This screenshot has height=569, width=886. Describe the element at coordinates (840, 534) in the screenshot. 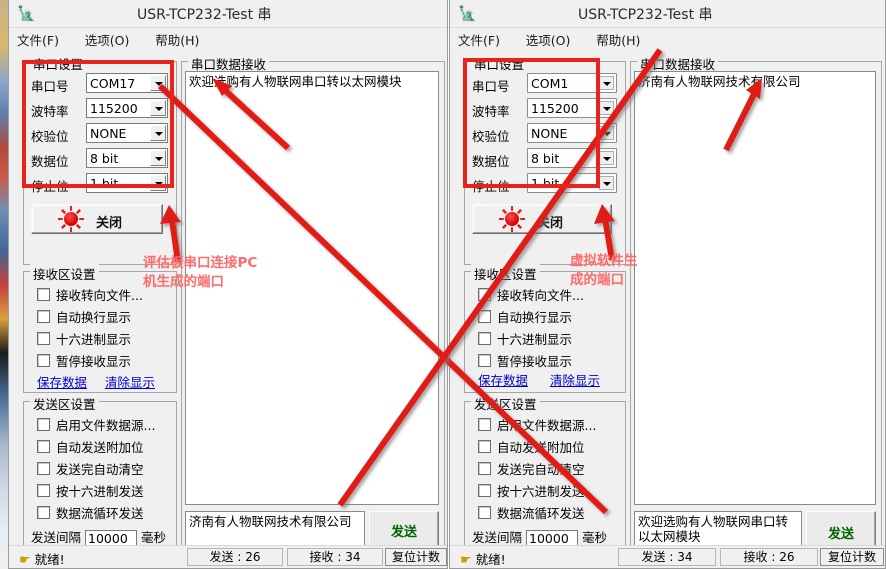

I see `send-button-label: 发送` at that location.